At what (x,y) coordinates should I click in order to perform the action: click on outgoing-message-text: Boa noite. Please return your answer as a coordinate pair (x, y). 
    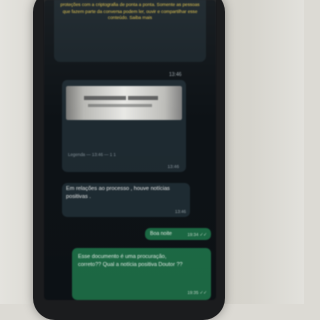
    Looking at the image, I should click on (161, 234).